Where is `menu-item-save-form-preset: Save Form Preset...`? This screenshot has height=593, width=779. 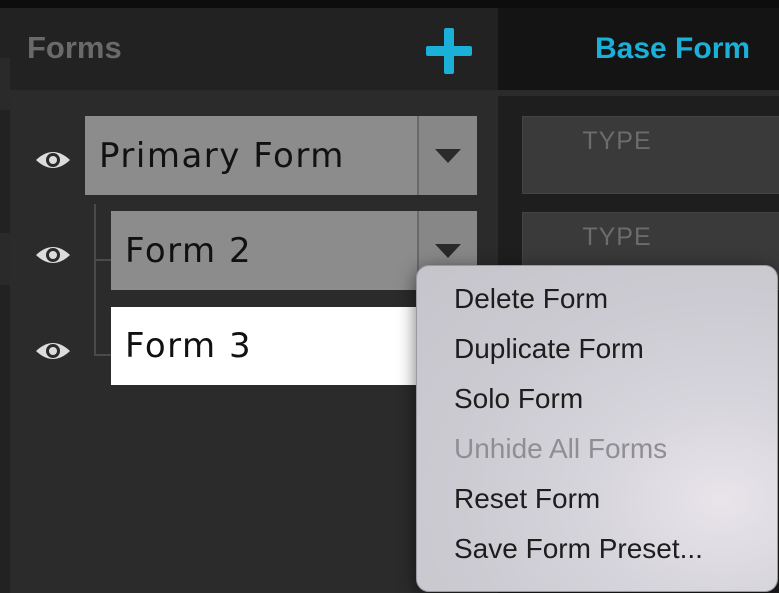 menu-item-save-form-preset: Save Form Preset... is located at coordinates (578, 553).